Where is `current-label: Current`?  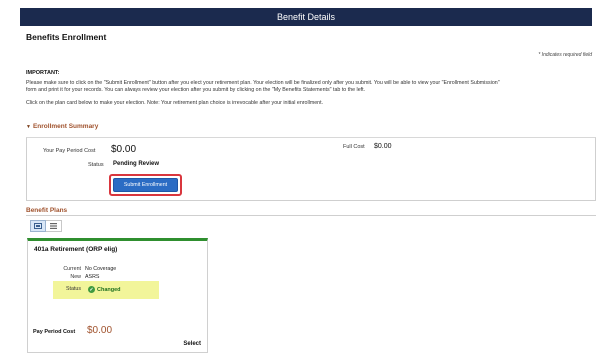
current-label: Current is located at coordinates (72, 269).